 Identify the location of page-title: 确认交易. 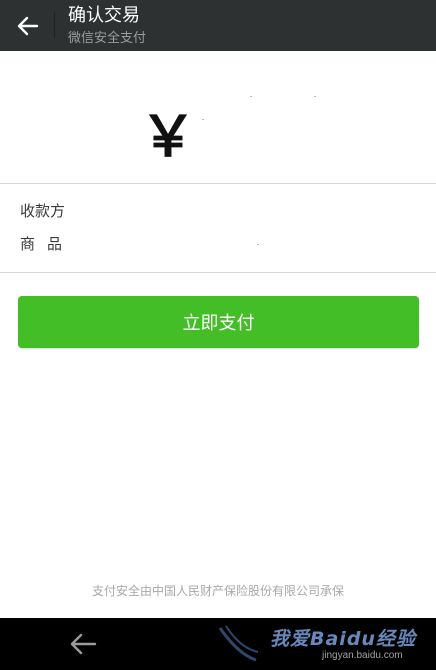
(104, 15).